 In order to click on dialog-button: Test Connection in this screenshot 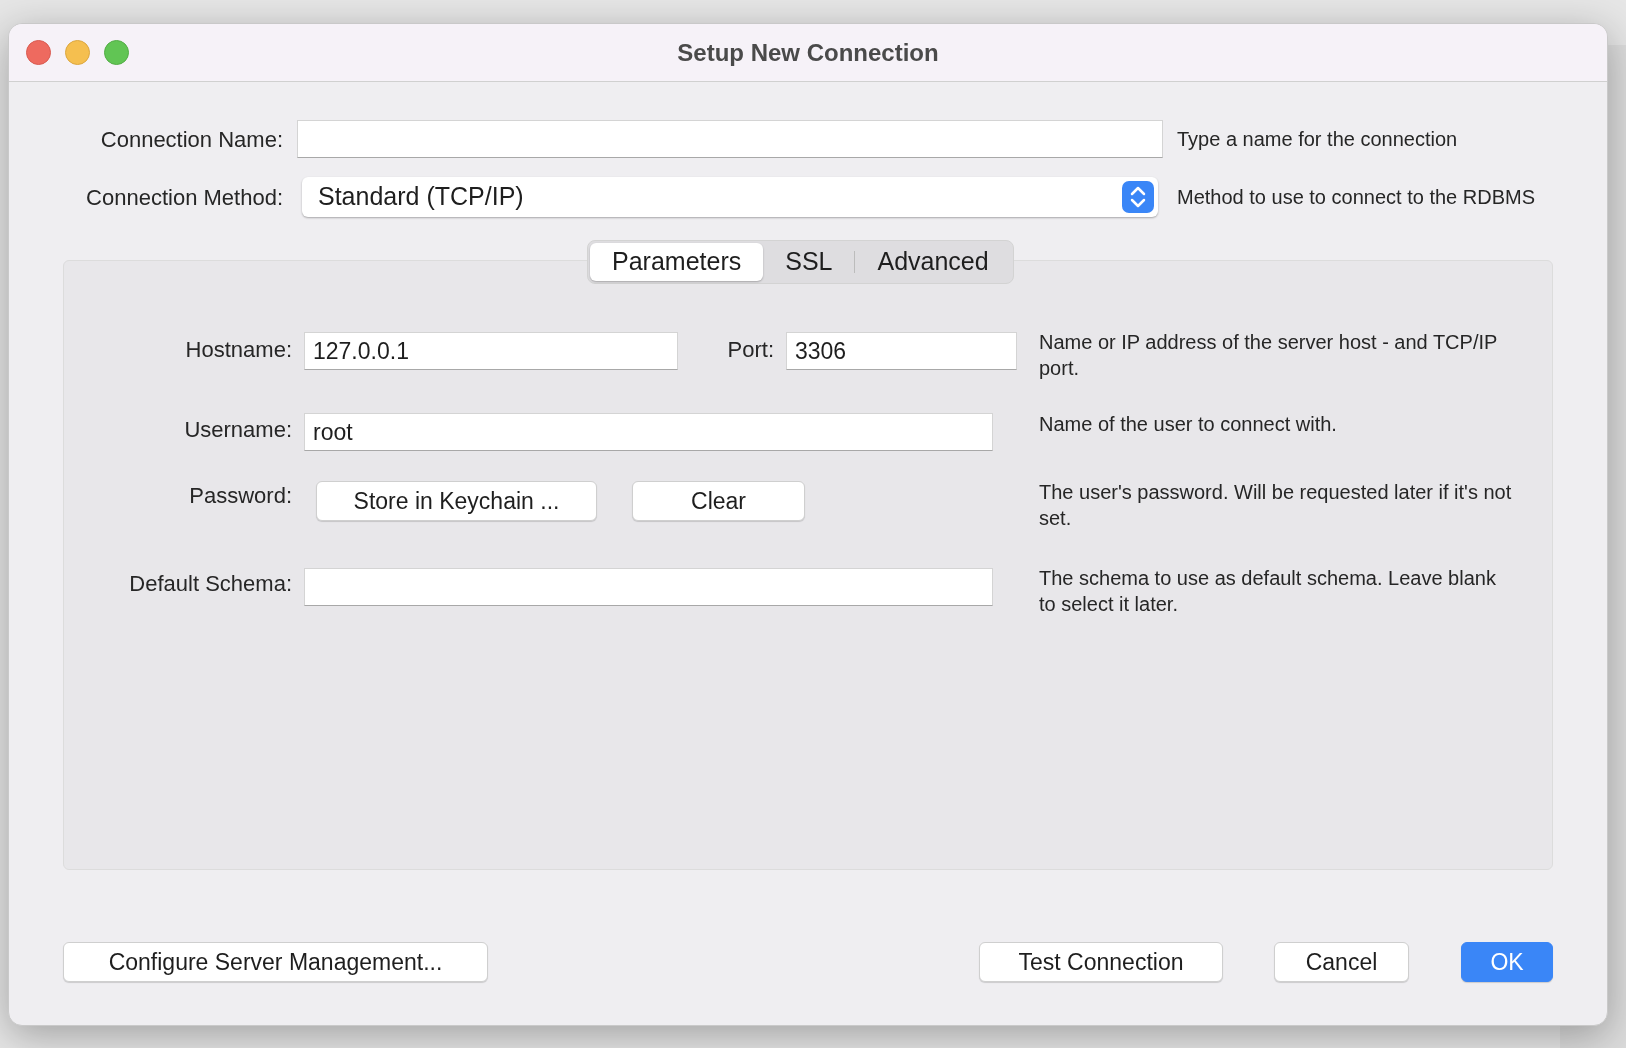, I will do `click(1101, 962)`.